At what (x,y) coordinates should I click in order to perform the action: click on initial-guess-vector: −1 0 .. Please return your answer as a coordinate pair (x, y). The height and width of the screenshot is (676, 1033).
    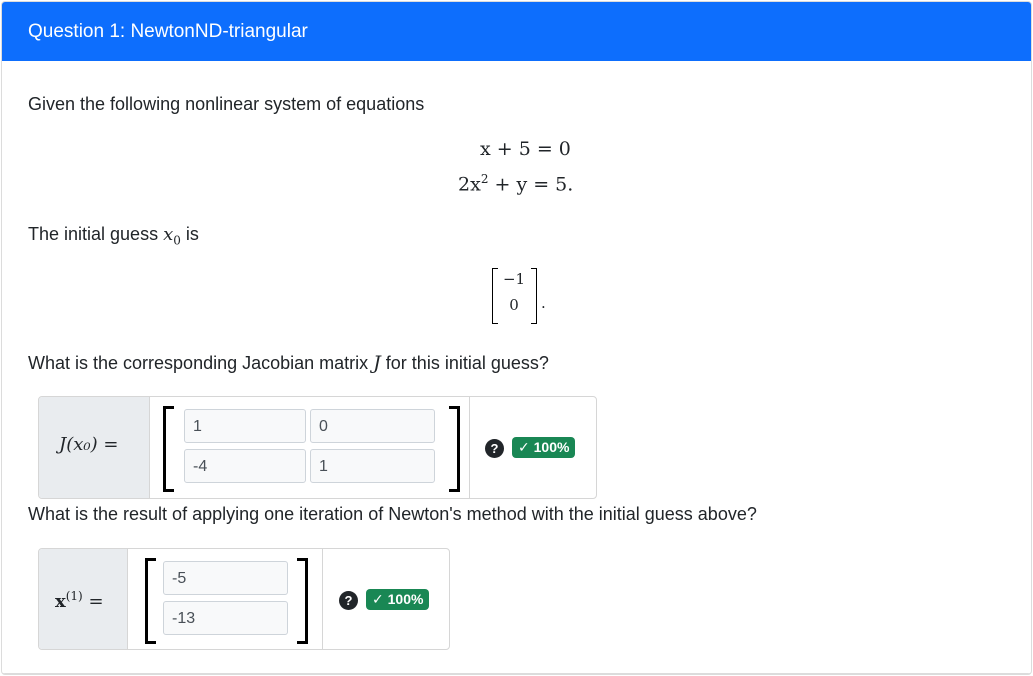
    Looking at the image, I should click on (522, 296).